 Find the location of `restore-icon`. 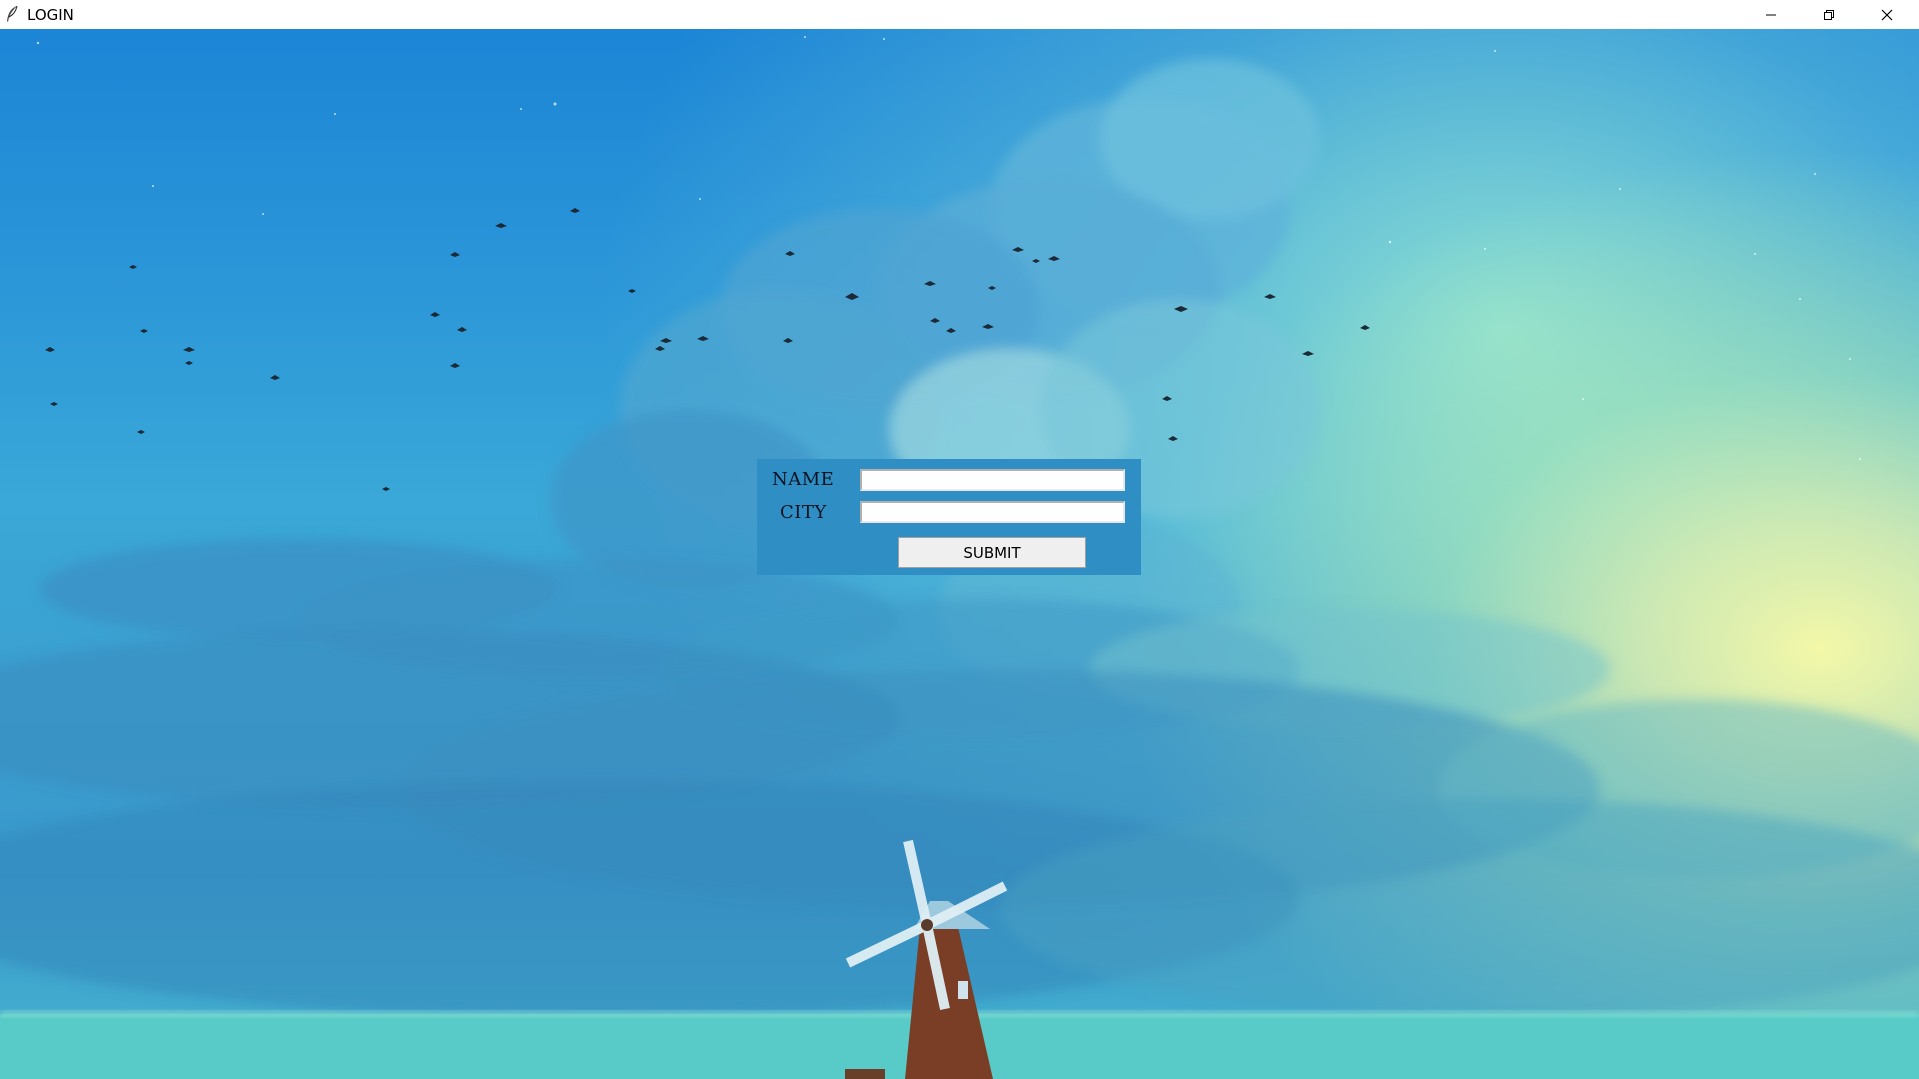

restore-icon is located at coordinates (1829, 15).